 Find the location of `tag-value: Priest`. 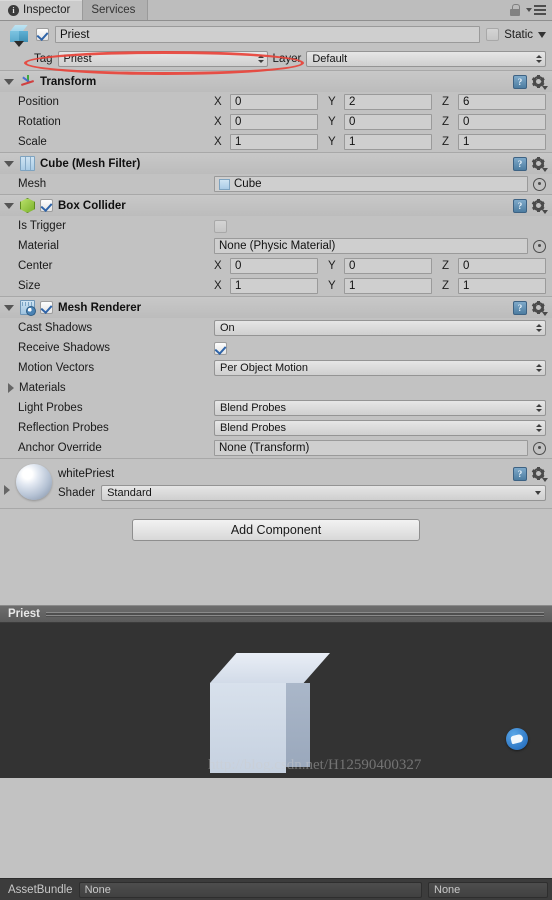

tag-value: Priest is located at coordinates (77, 59).